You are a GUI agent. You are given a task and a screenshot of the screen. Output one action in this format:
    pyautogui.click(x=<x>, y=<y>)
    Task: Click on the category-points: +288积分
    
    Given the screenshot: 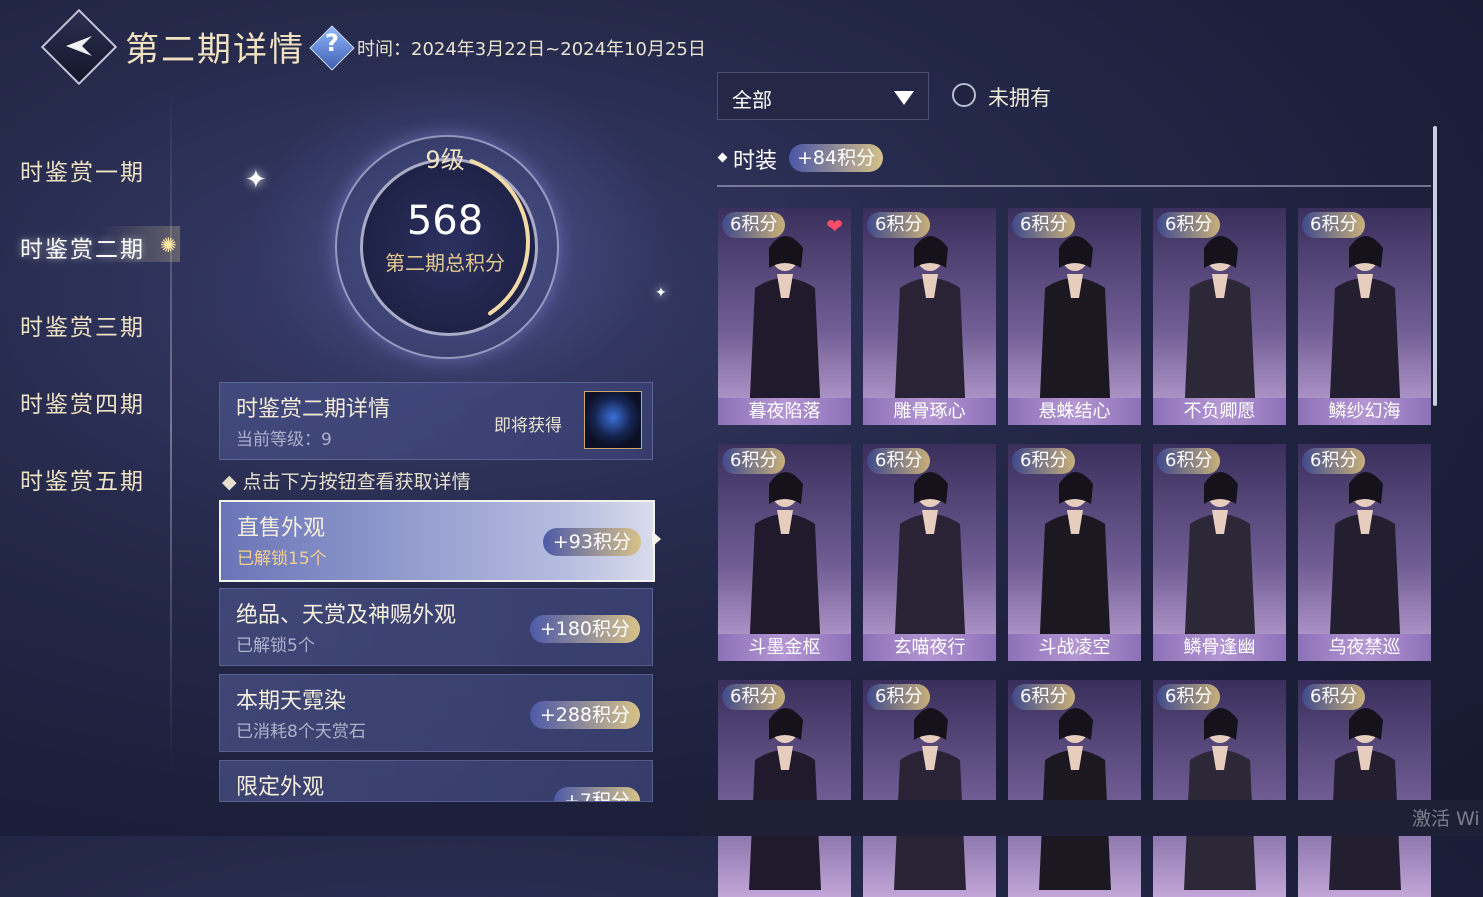 What is the action you would take?
    pyautogui.click(x=584, y=715)
    